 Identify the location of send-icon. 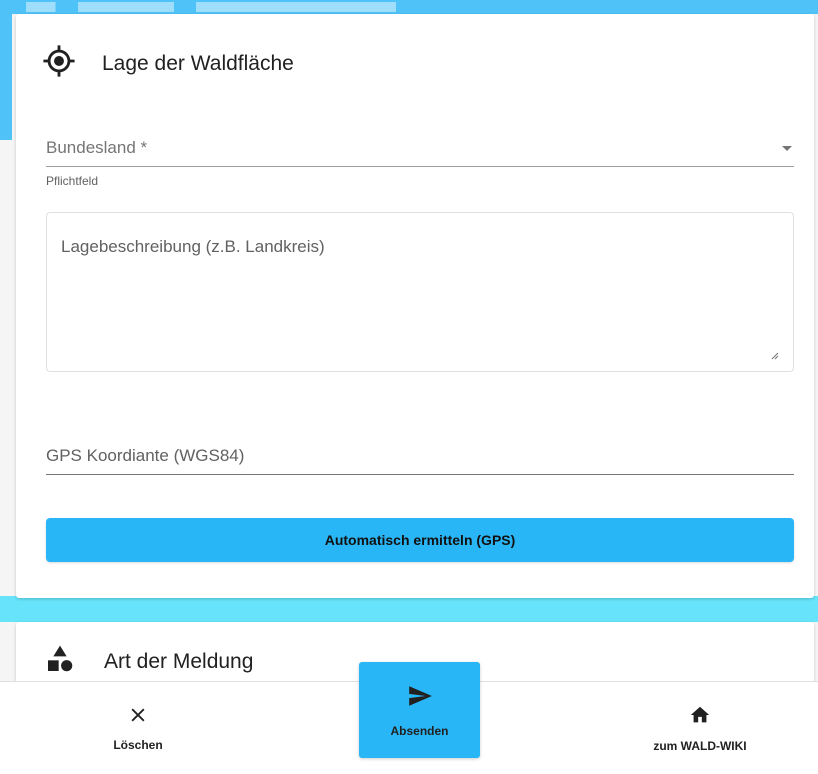
(420, 698).